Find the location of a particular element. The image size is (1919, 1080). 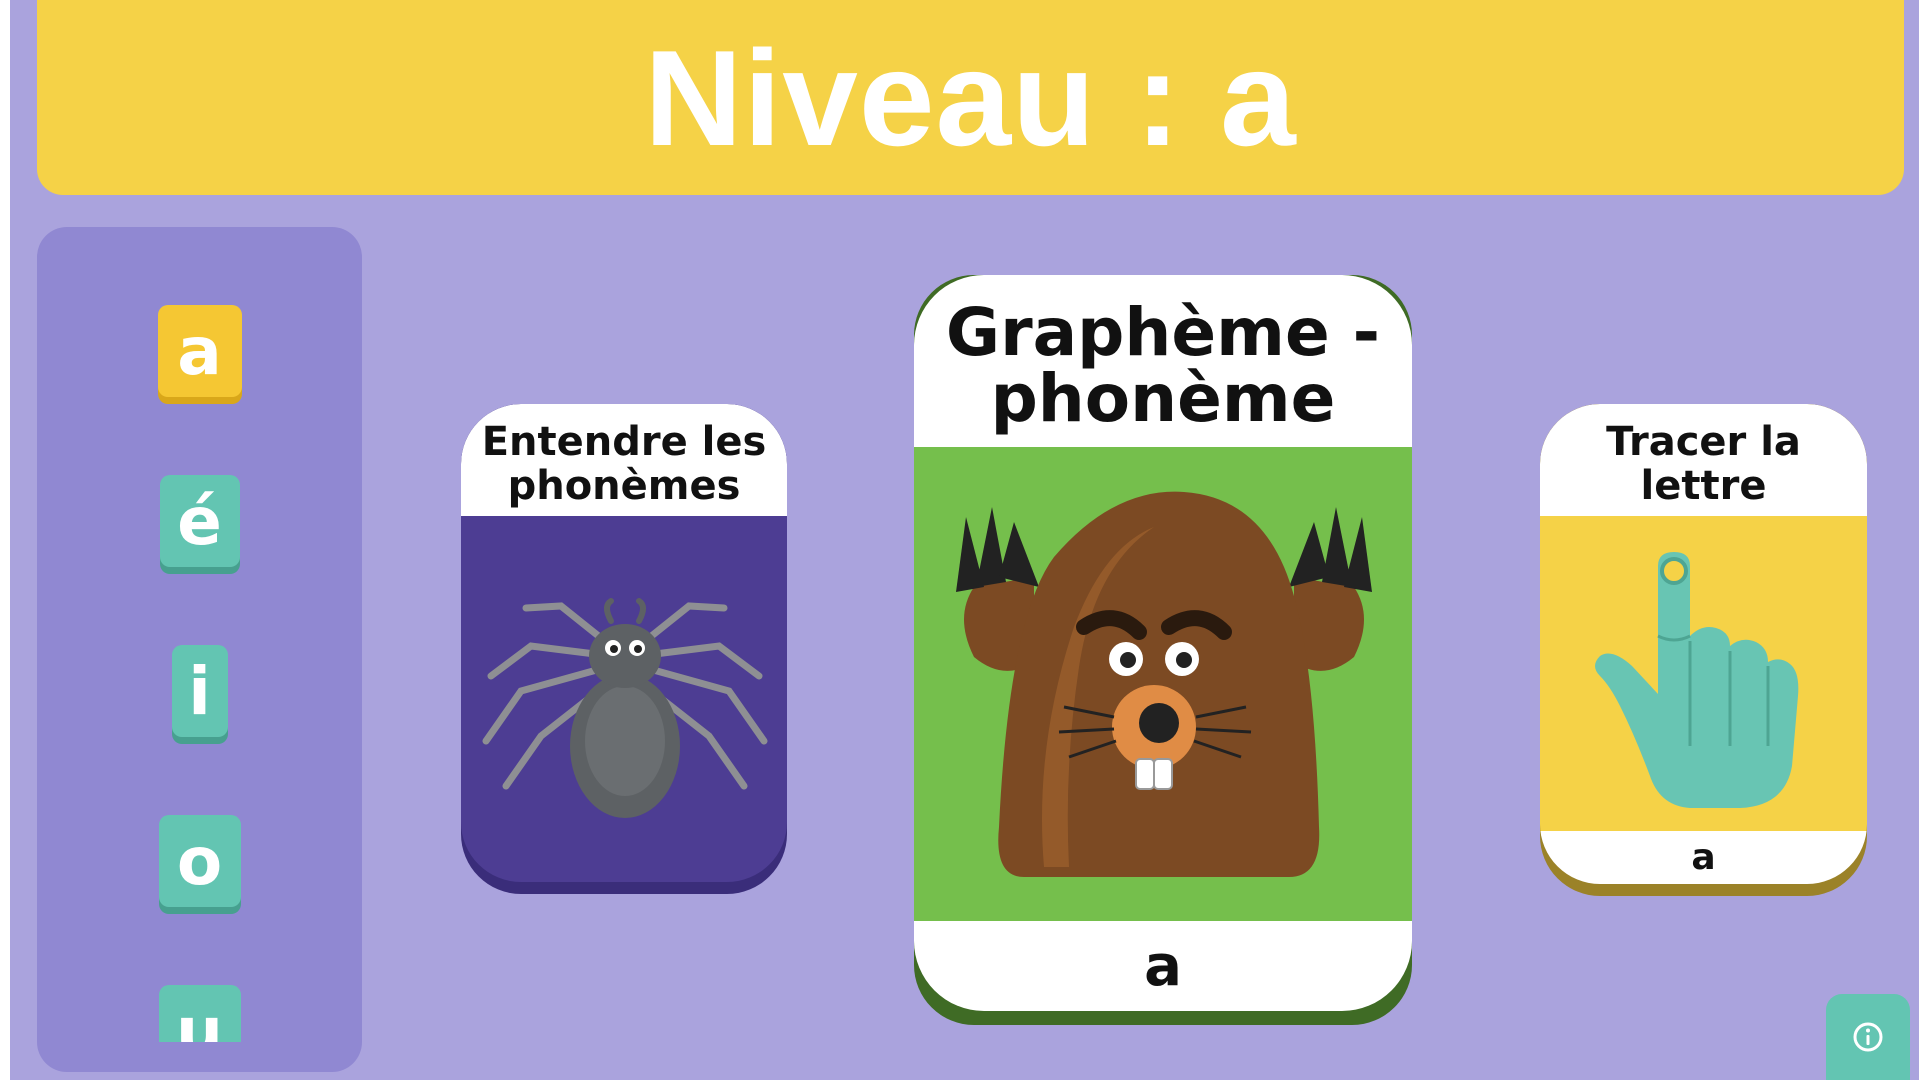

info-icon is located at coordinates (1868, 1037).